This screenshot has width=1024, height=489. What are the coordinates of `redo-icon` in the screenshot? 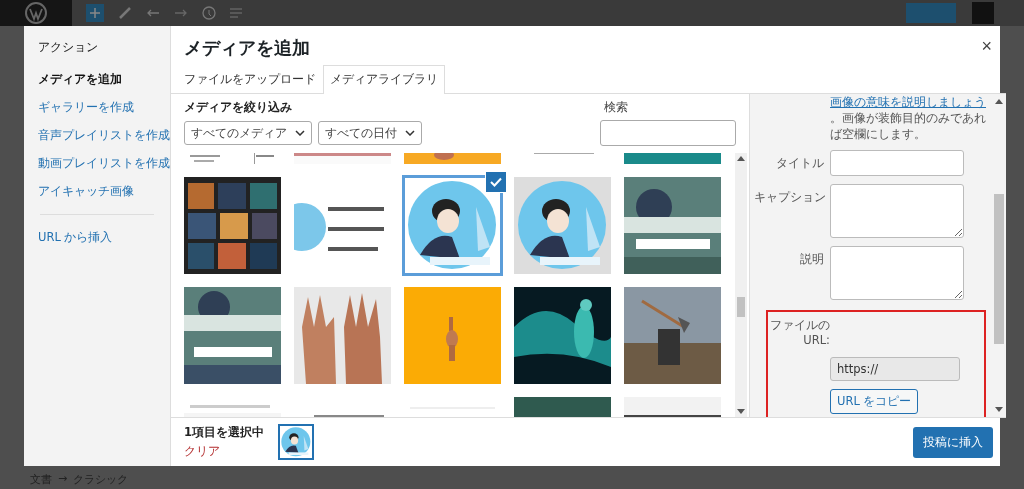 It's located at (181, 13).